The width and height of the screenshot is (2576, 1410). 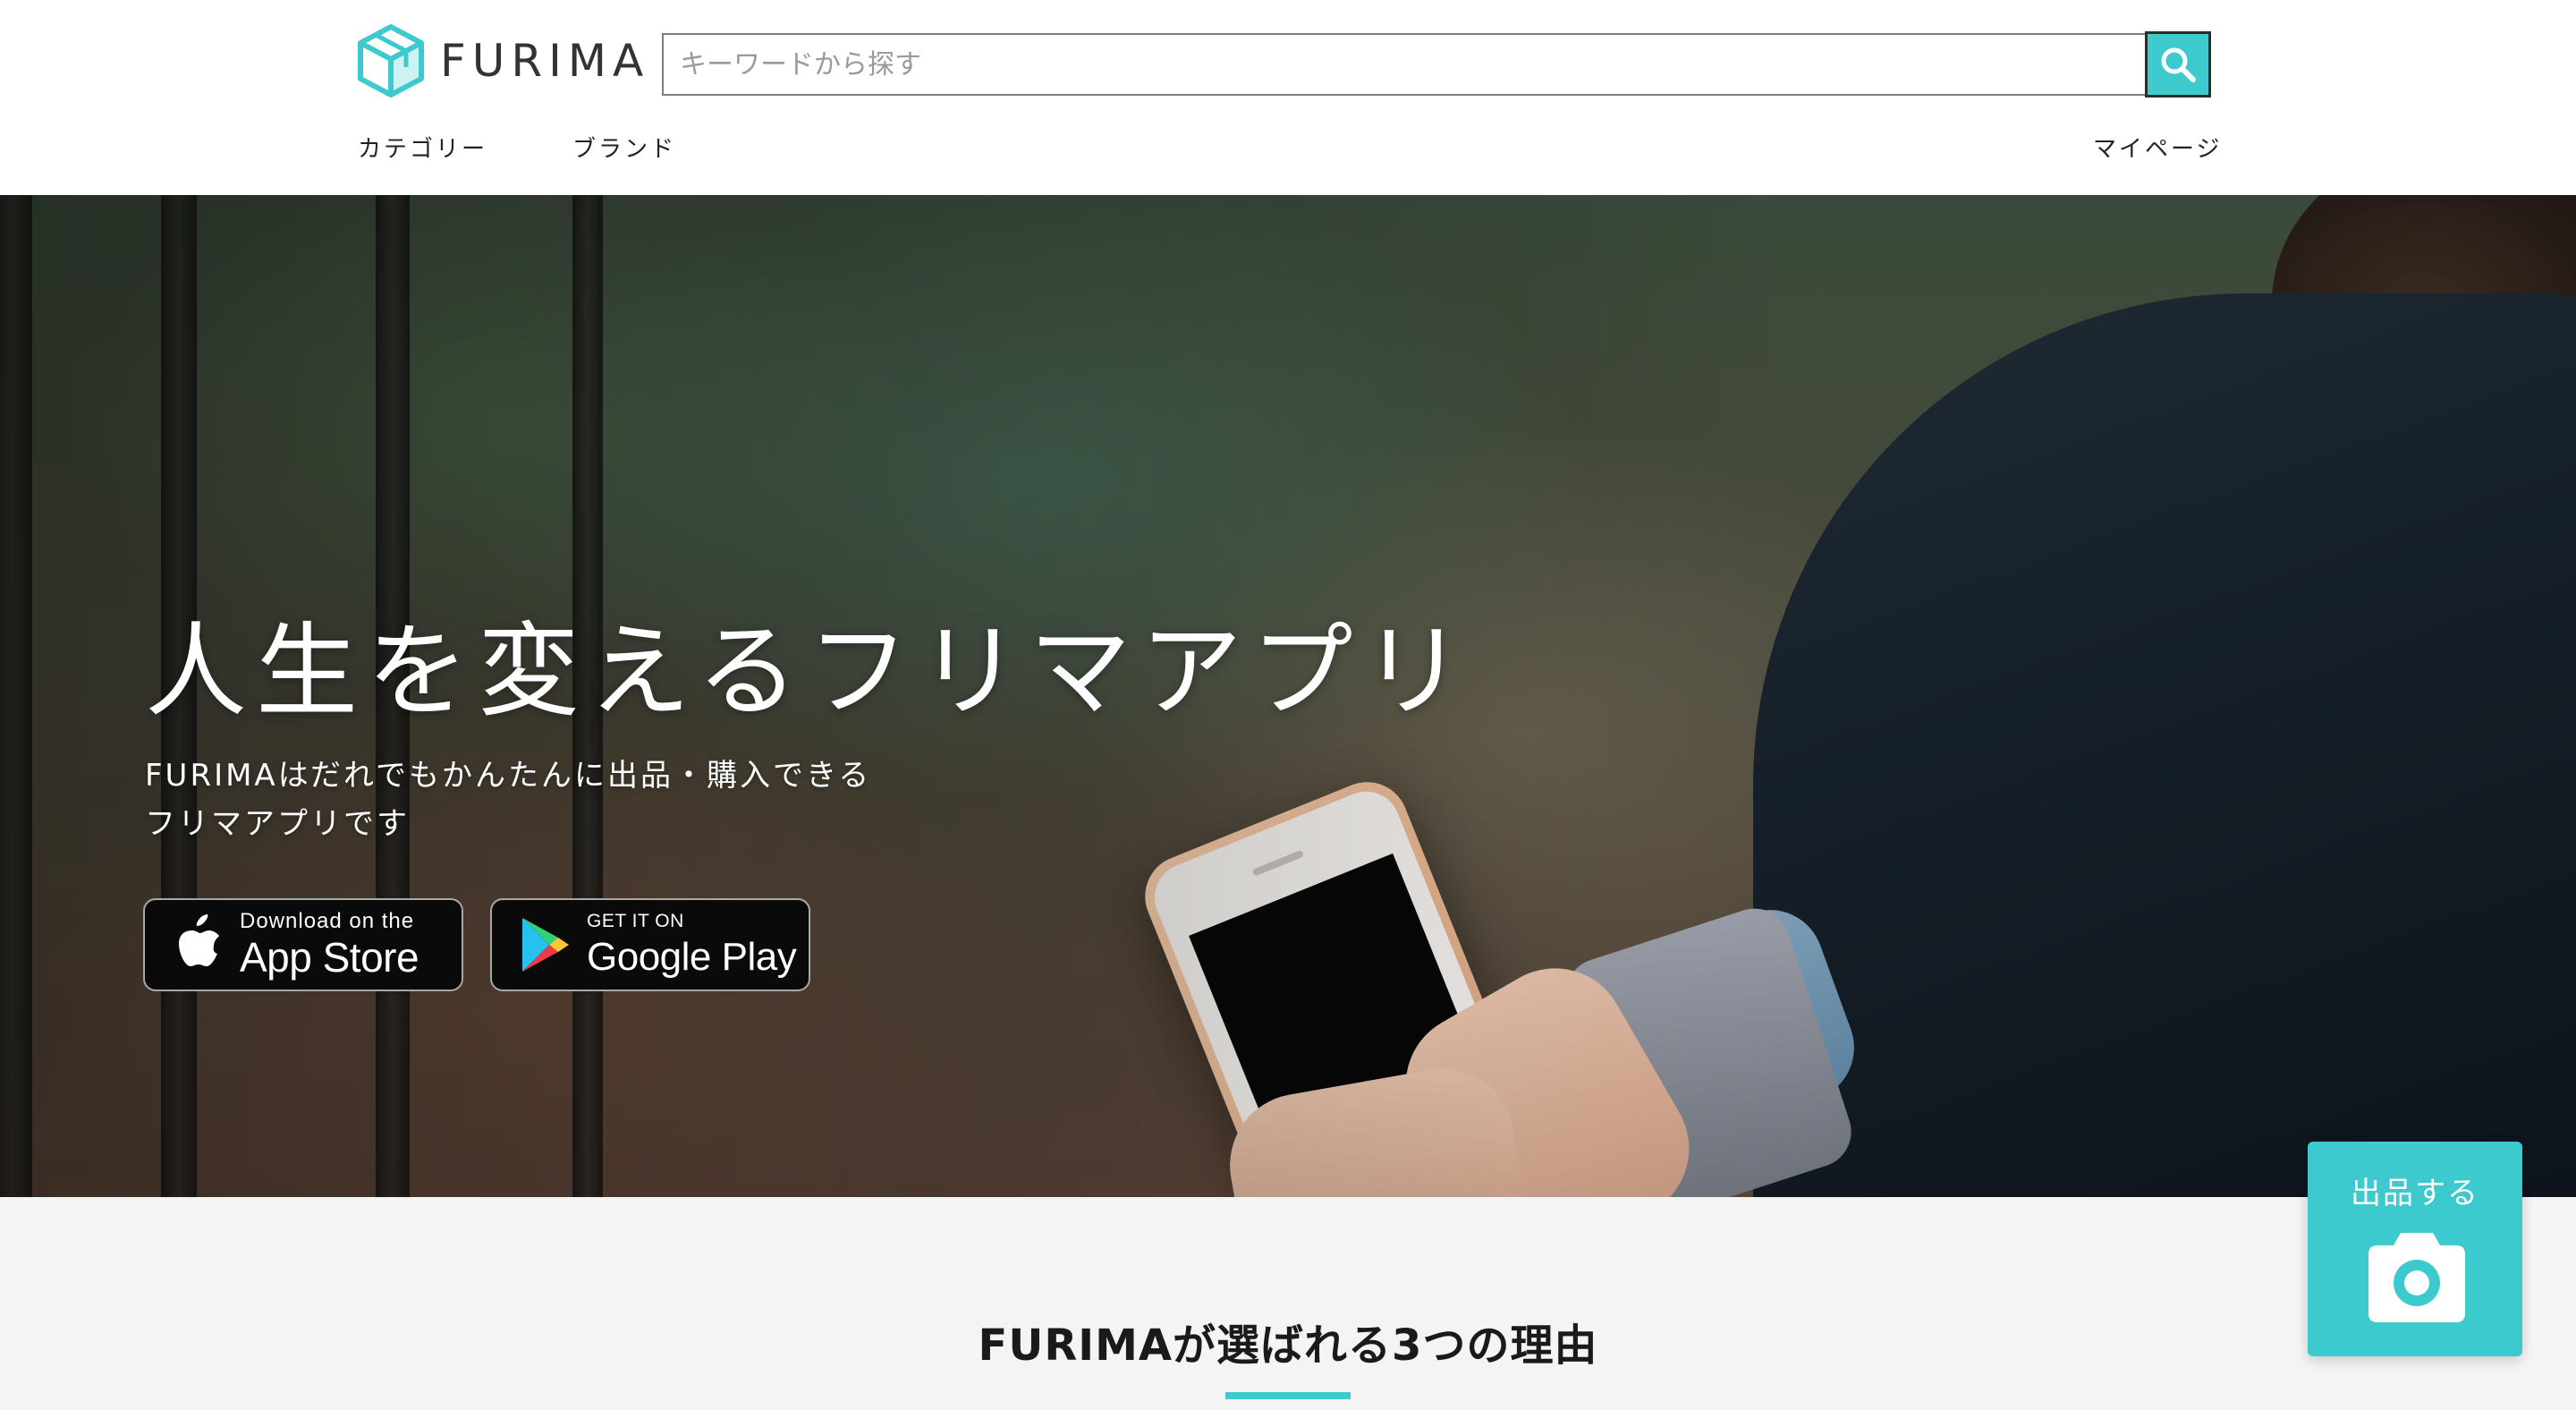 What do you see at coordinates (277, 824) in the screenshot?
I see `hero-subtitle-line2: フリマアプリです` at bounding box center [277, 824].